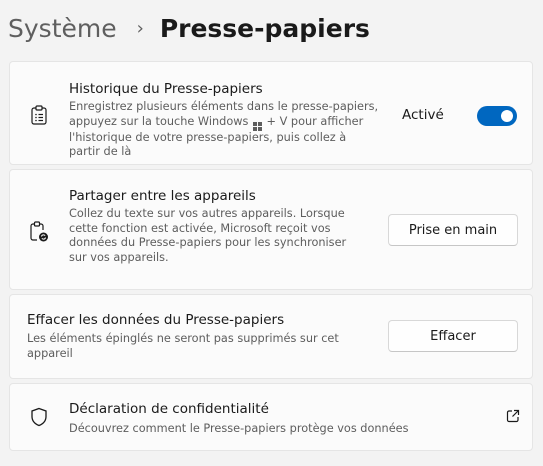 This screenshot has height=466, width=543. I want to click on shield-icon, so click(39, 417).